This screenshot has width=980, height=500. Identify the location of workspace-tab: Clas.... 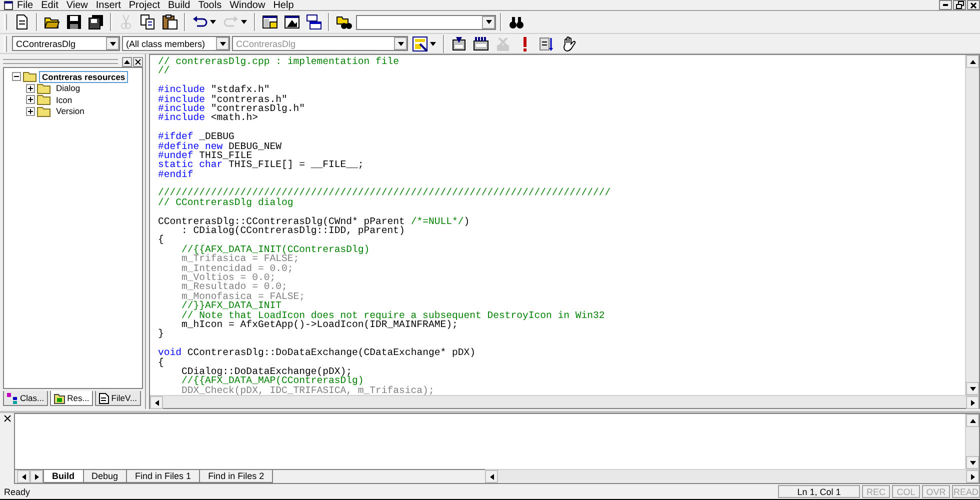
(25, 398).